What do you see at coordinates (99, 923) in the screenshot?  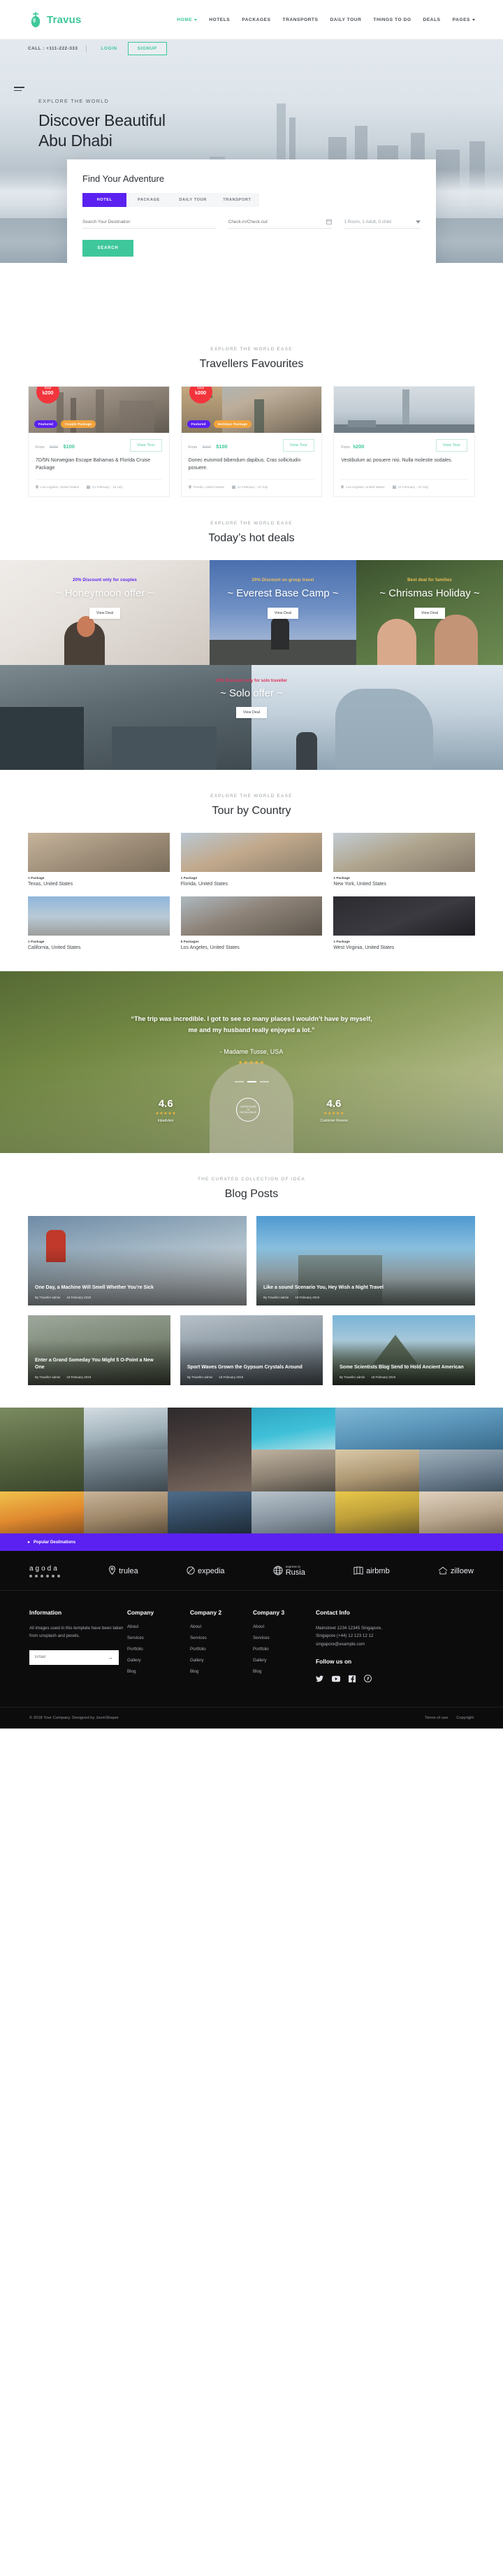 I see `country-card: 1 Package California, United States` at bounding box center [99, 923].